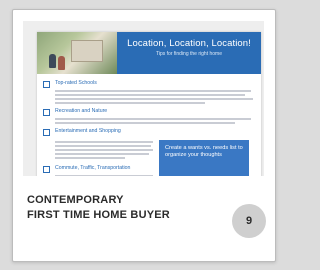  What do you see at coordinates (249, 221) in the screenshot?
I see `page-count-badge: 9` at bounding box center [249, 221].